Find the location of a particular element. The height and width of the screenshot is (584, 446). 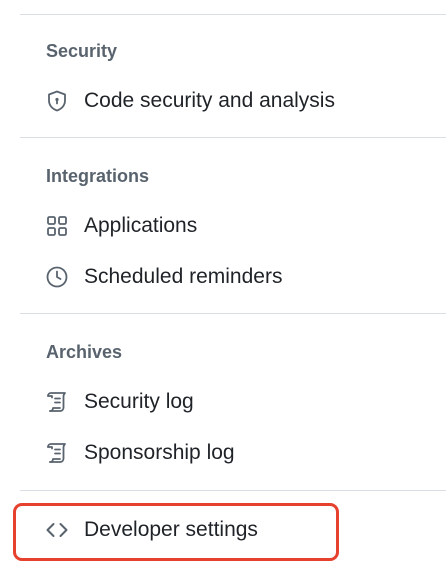

sidebar-item-label: Developer settings is located at coordinates (171, 529).